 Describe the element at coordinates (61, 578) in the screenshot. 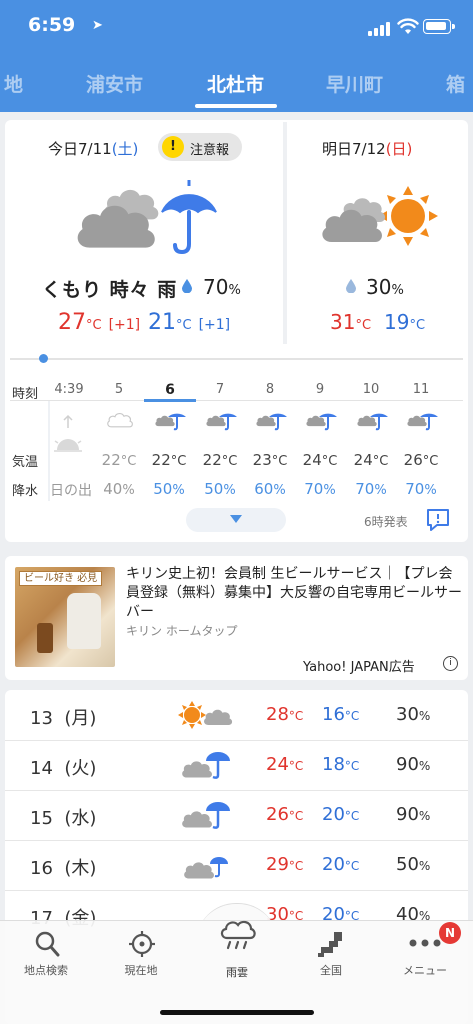

I see `ad-image-badge: ビール好き 必見` at that location.